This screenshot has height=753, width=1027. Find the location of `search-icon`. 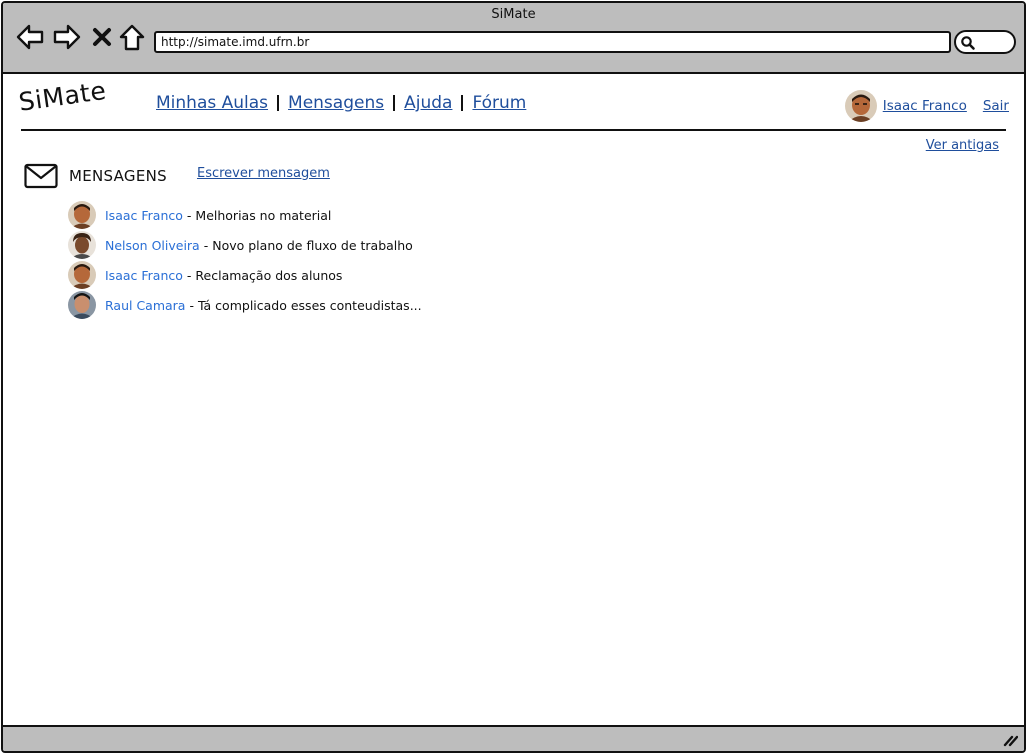

search-icon is located at coordinates (968, 43).